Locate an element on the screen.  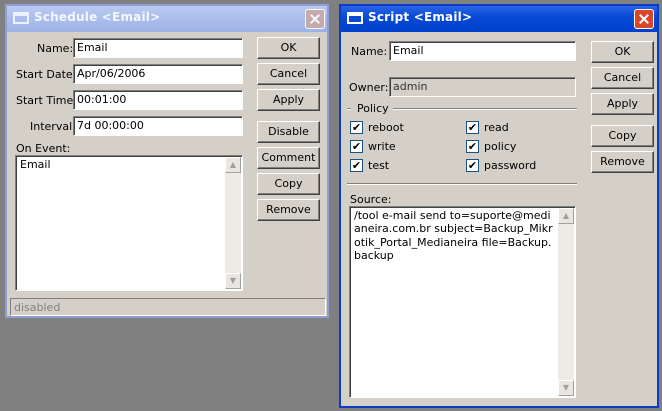
schedule-title: Schedule <Email> is located at coordinates (97, 17).